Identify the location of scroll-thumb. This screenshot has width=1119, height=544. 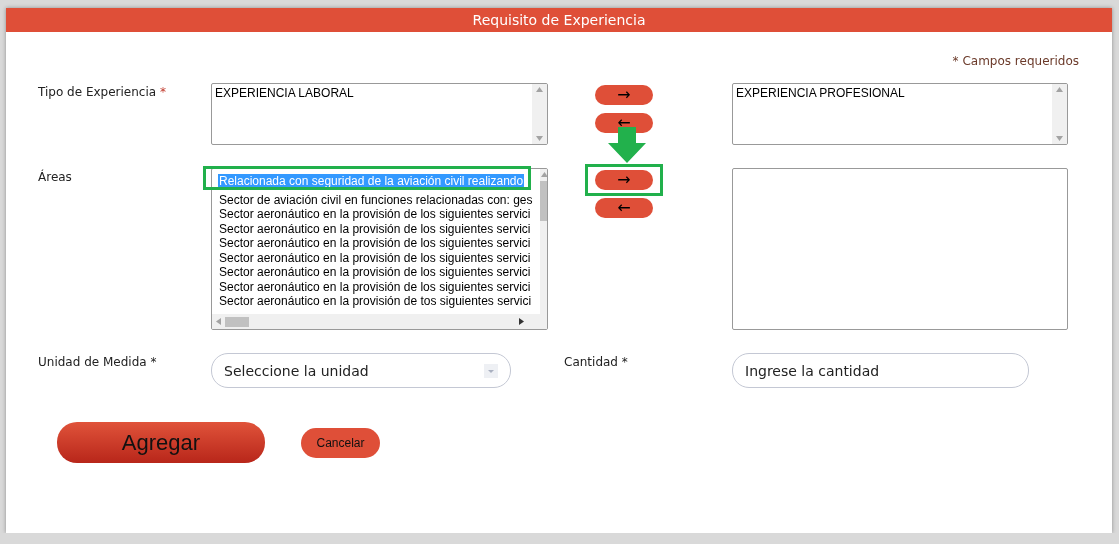
(237, 321).